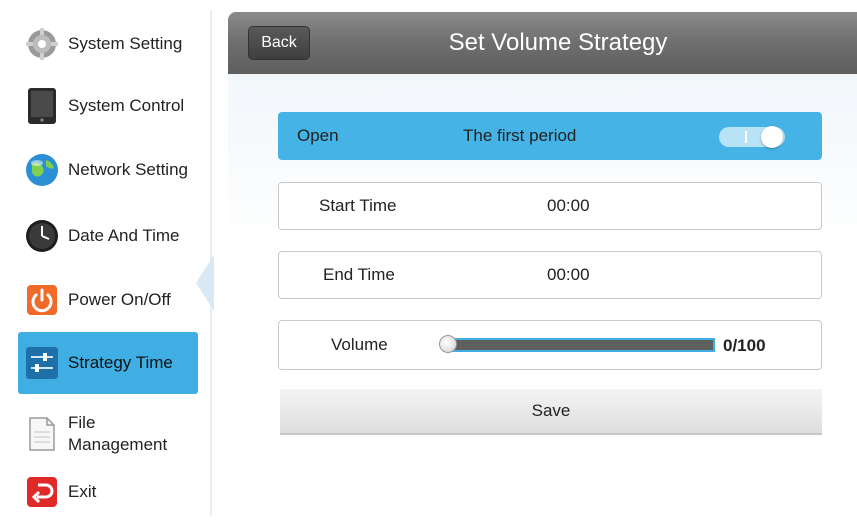  I want to click on exit-icon, so click(42, 492).